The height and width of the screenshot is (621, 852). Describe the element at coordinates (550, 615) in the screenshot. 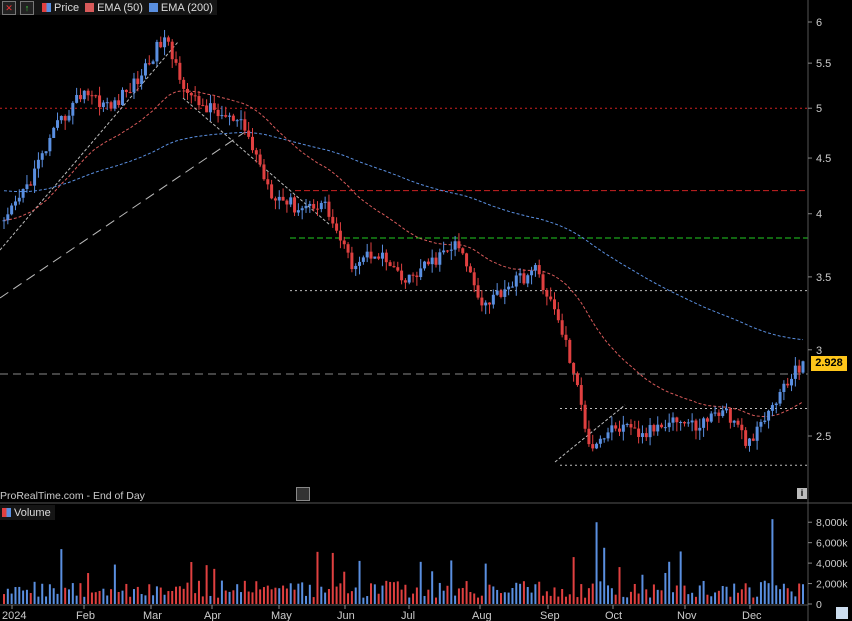

I see `x-tick-label: Sep` at that location.